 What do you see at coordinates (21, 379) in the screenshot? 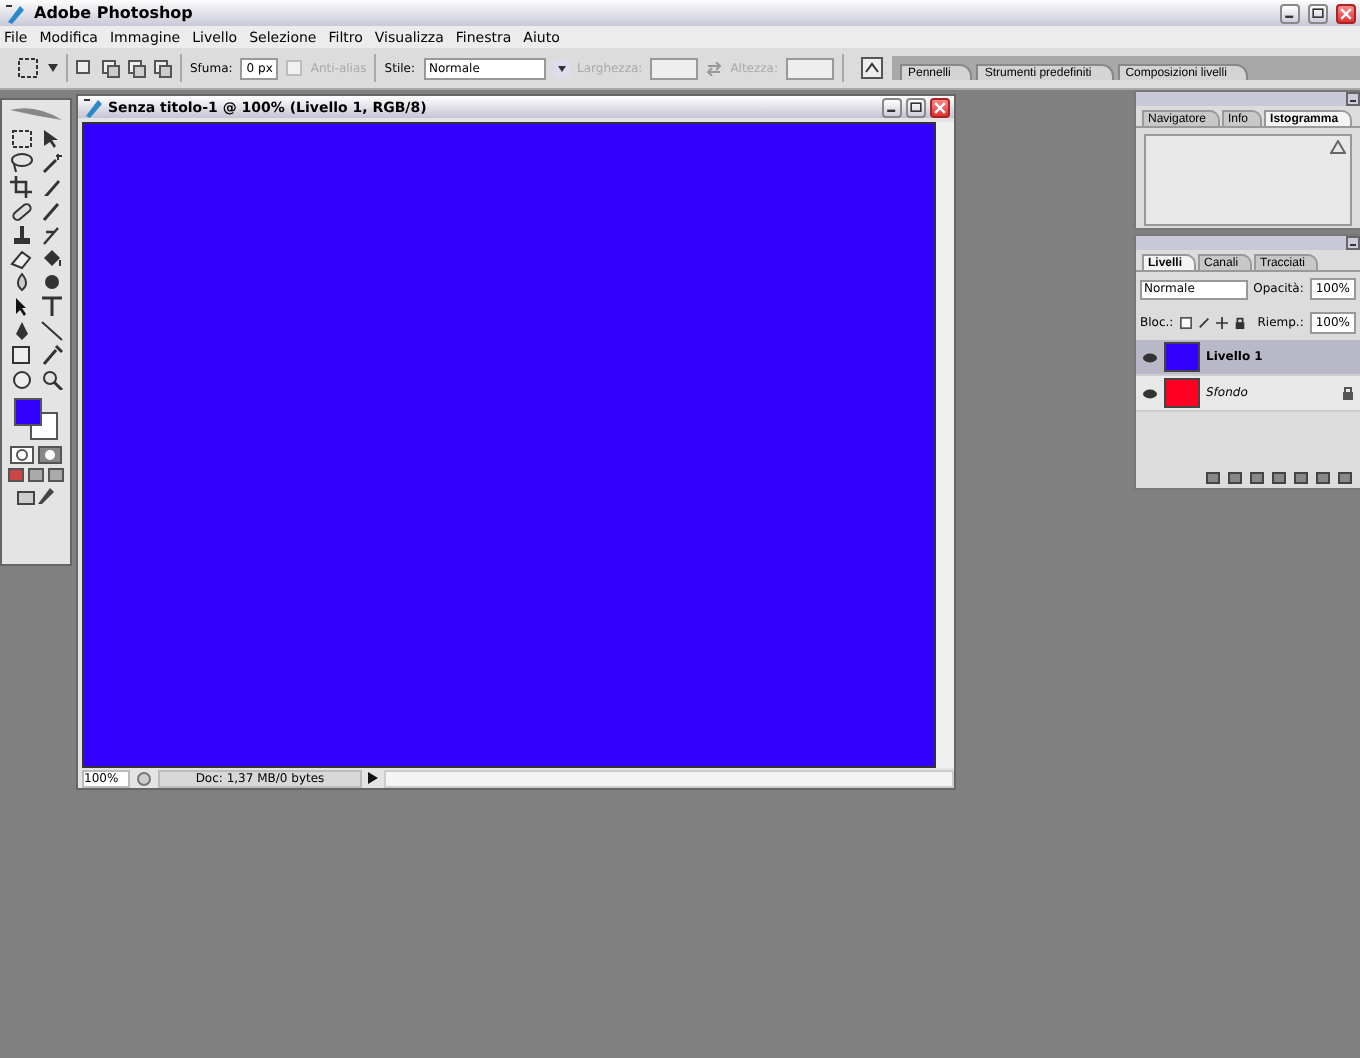
I see `hand-icon` at bounding box center [21, 379].